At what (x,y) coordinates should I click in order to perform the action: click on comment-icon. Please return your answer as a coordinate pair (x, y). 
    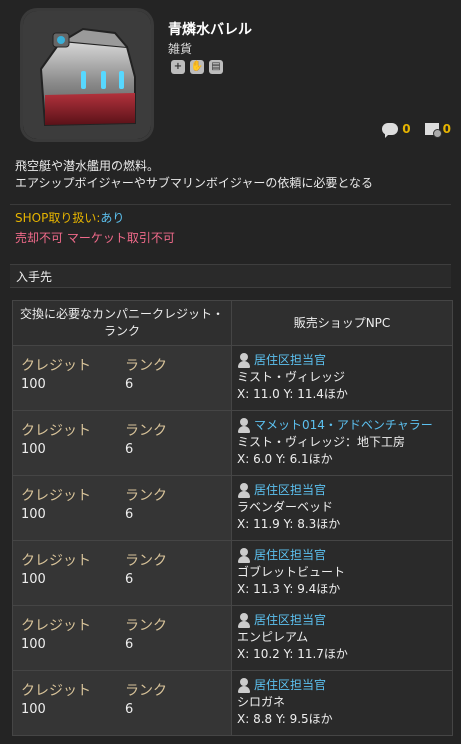
    Looking at the image, I should click on (390, 130).